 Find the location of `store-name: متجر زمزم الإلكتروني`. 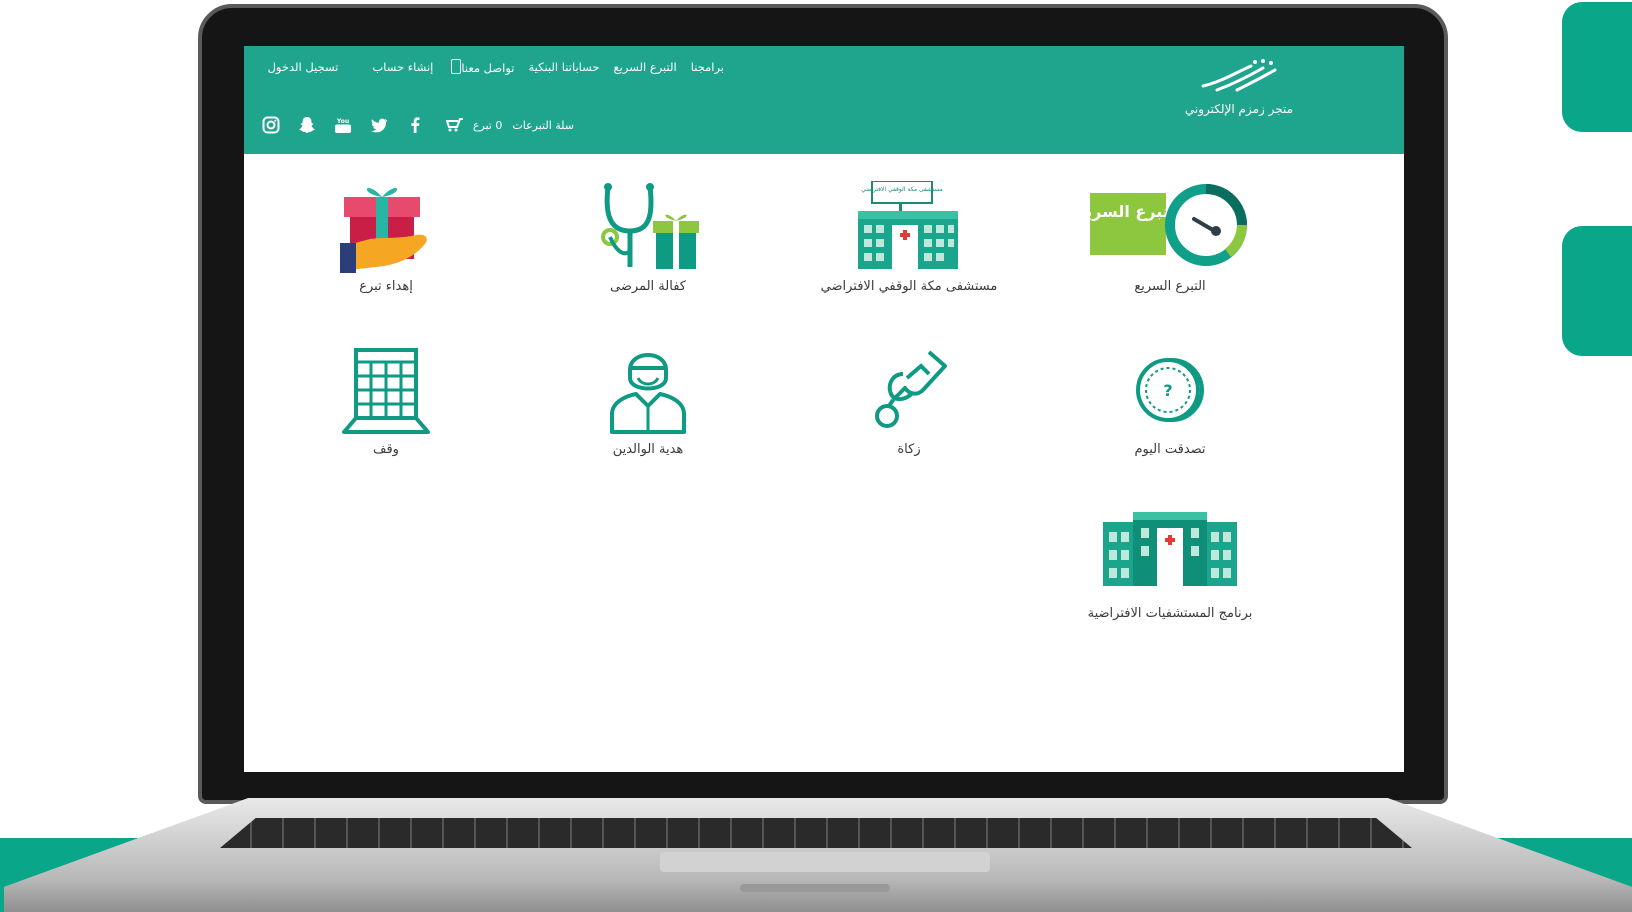

store-name: متجر زمزم الإلكتروني is located at coordinates (1239, 109).